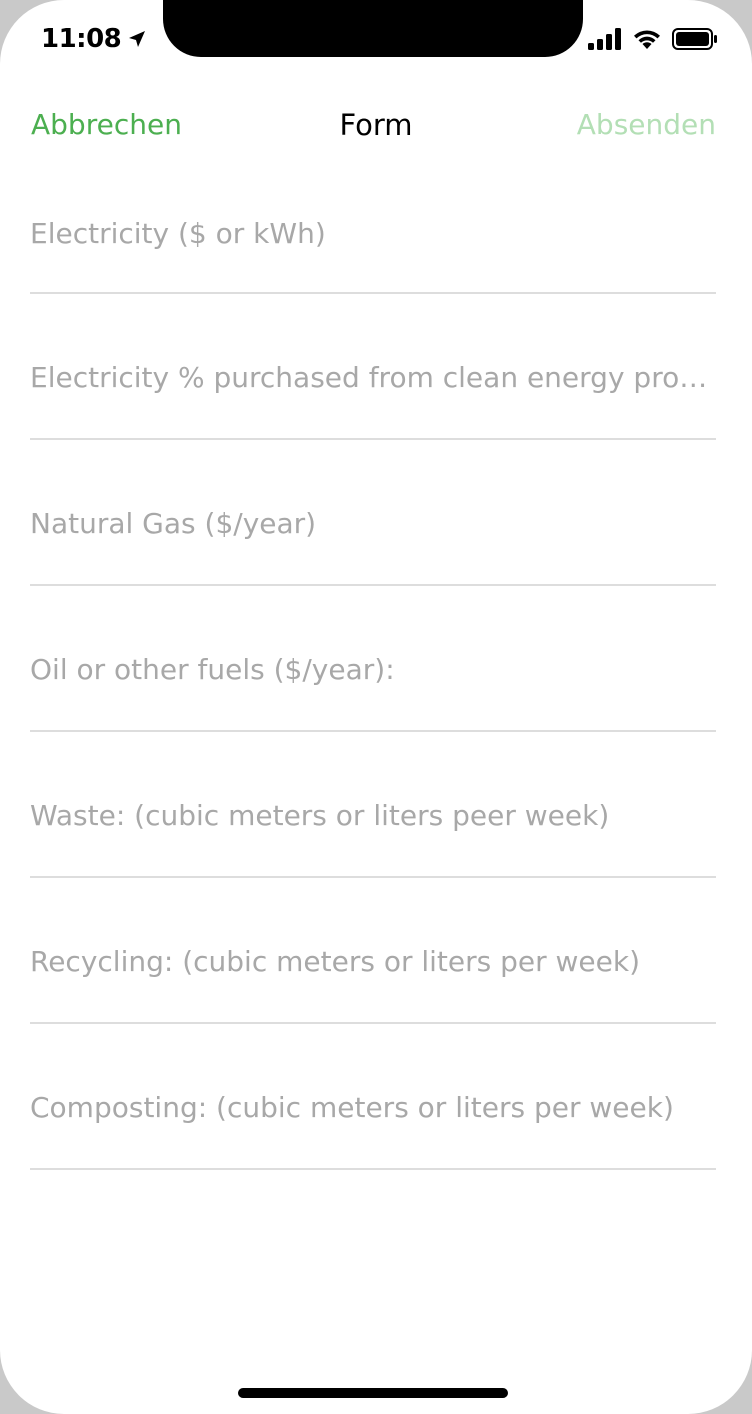 The image size is (752, 1414). I want to click on status-bar-icons, so click(653, 39).